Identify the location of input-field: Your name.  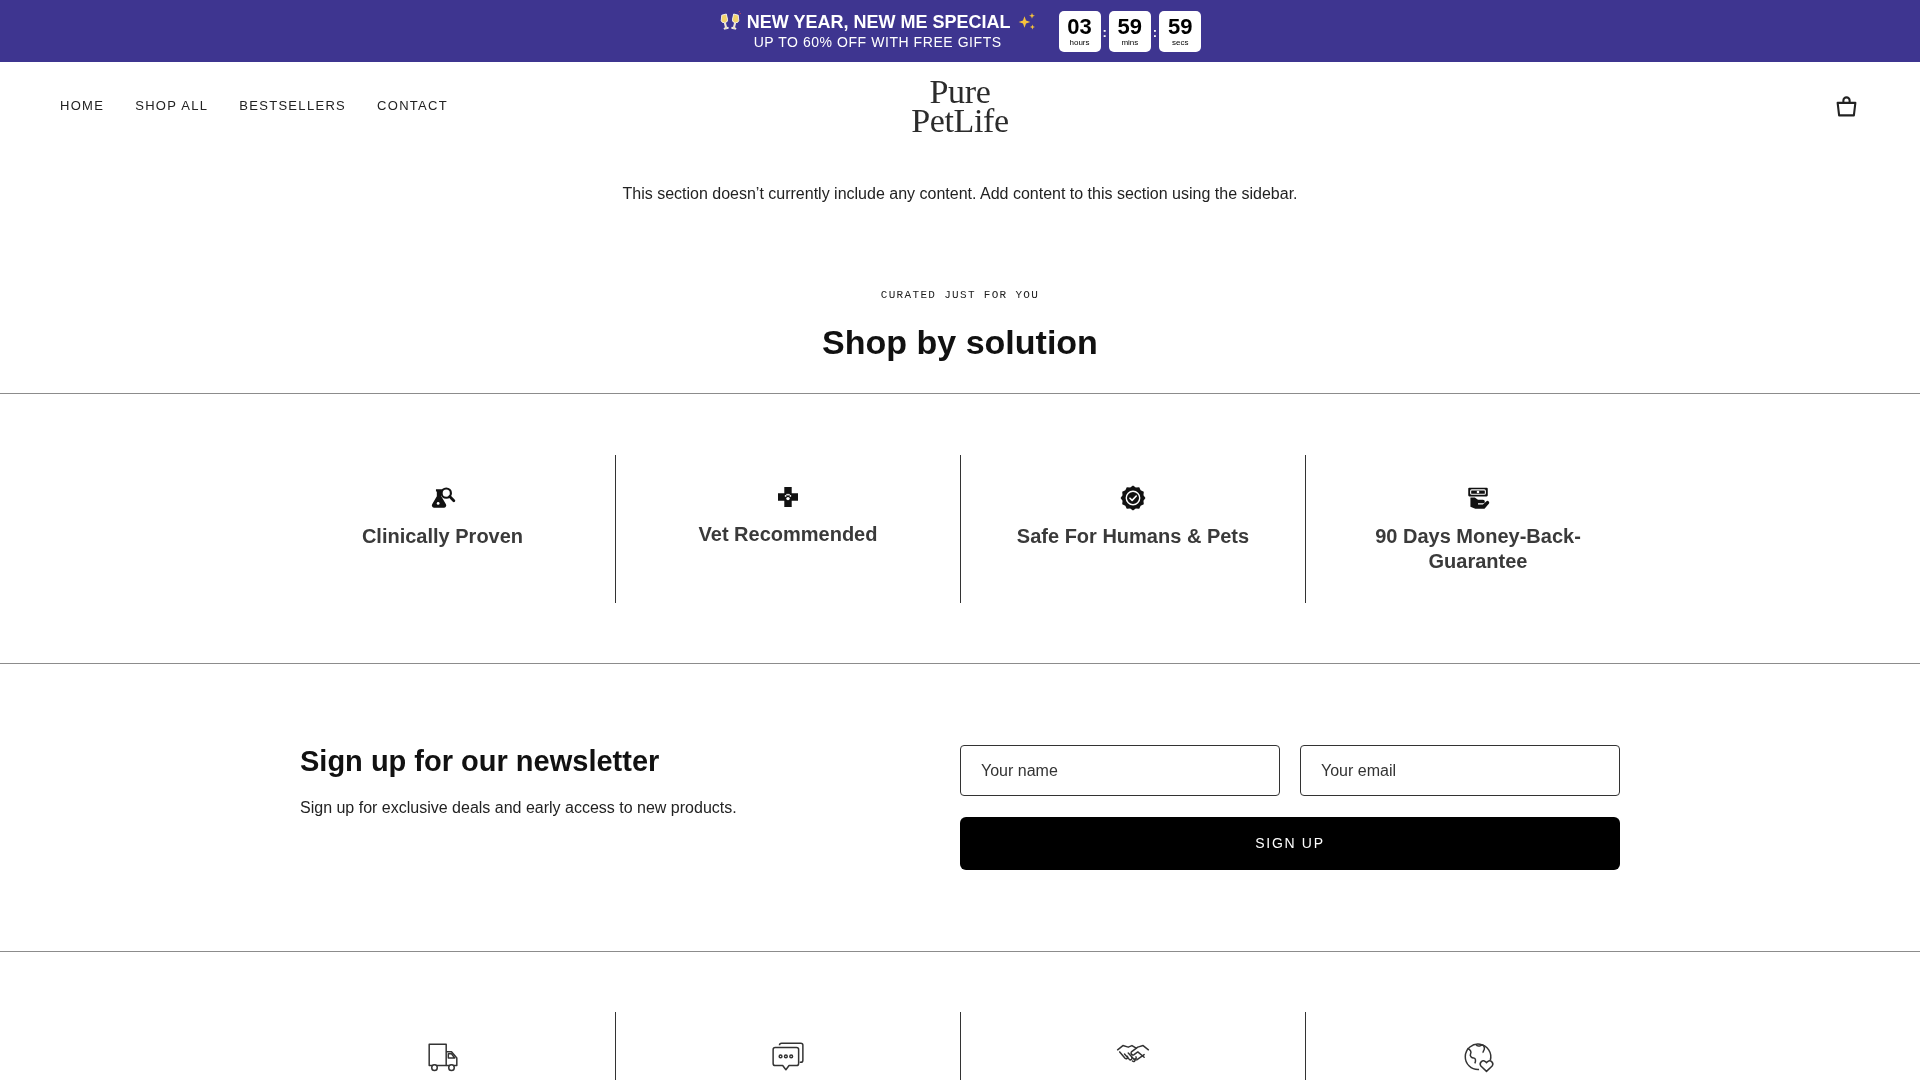
(1120, 770).